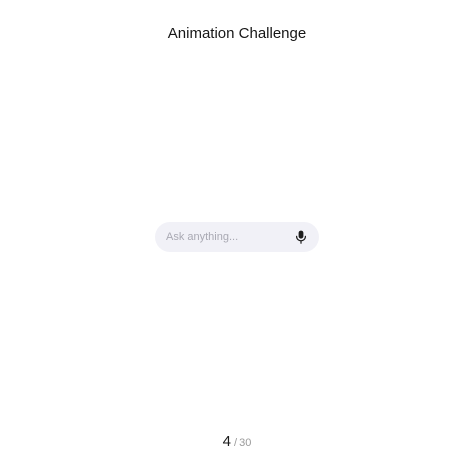  I want to click on pagination: 4/30, so click(237, 442).